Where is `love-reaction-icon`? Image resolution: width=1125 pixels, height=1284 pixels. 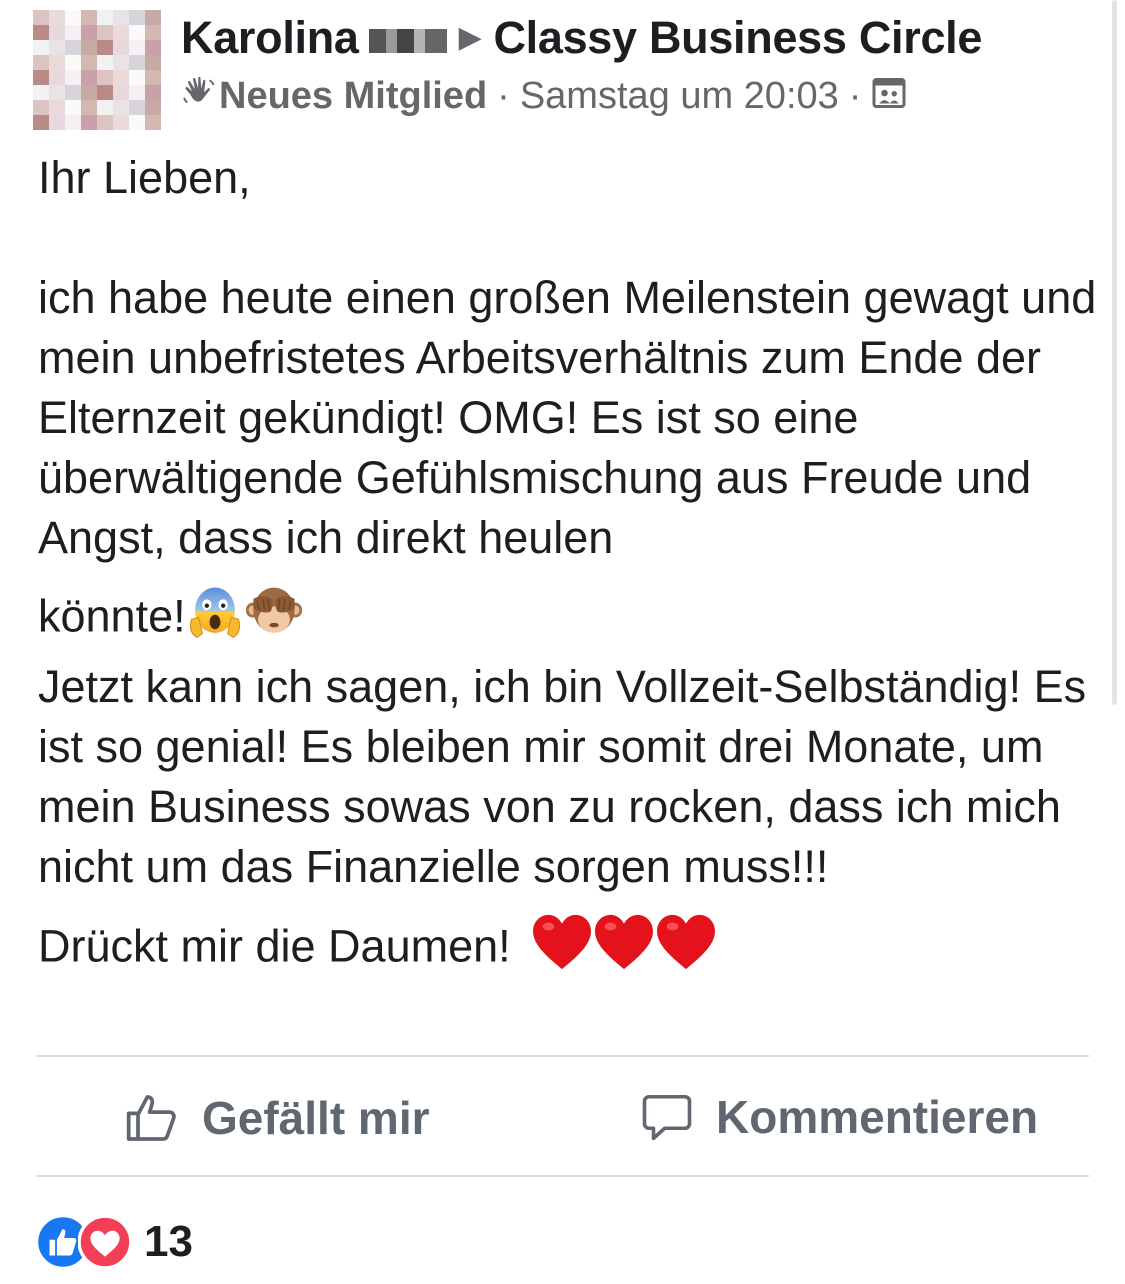 love-reaction-icon is located at coordinates (105, 1242).